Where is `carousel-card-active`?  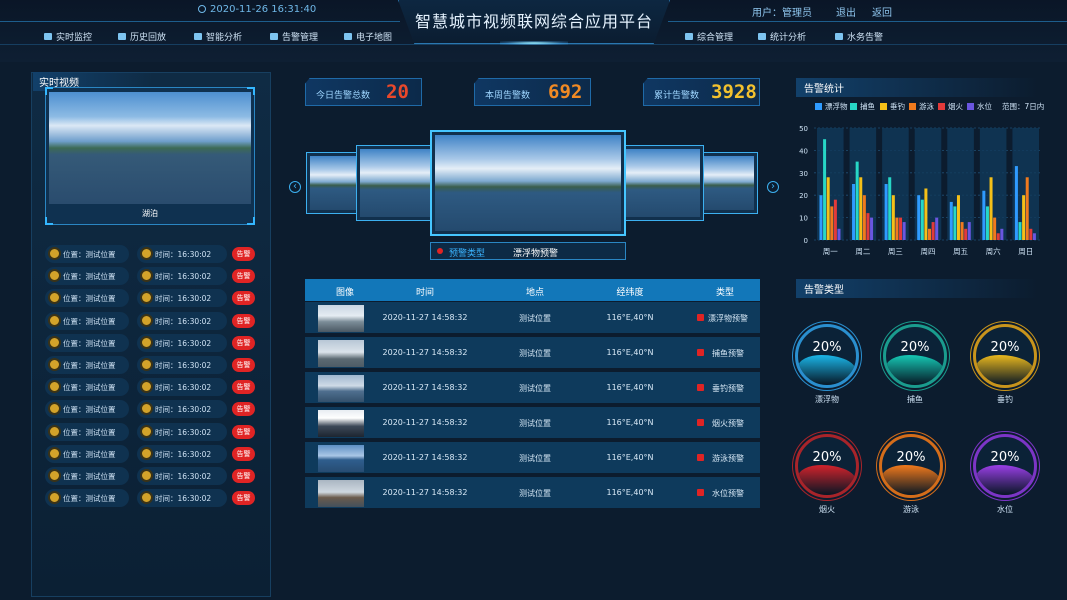 carousel-card-active is located at coordinates (528, 183).